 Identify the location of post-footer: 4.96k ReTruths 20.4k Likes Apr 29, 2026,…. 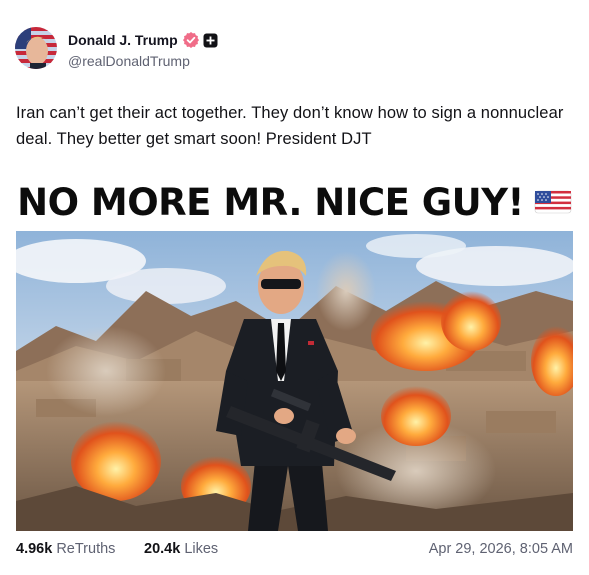
(294, 551).